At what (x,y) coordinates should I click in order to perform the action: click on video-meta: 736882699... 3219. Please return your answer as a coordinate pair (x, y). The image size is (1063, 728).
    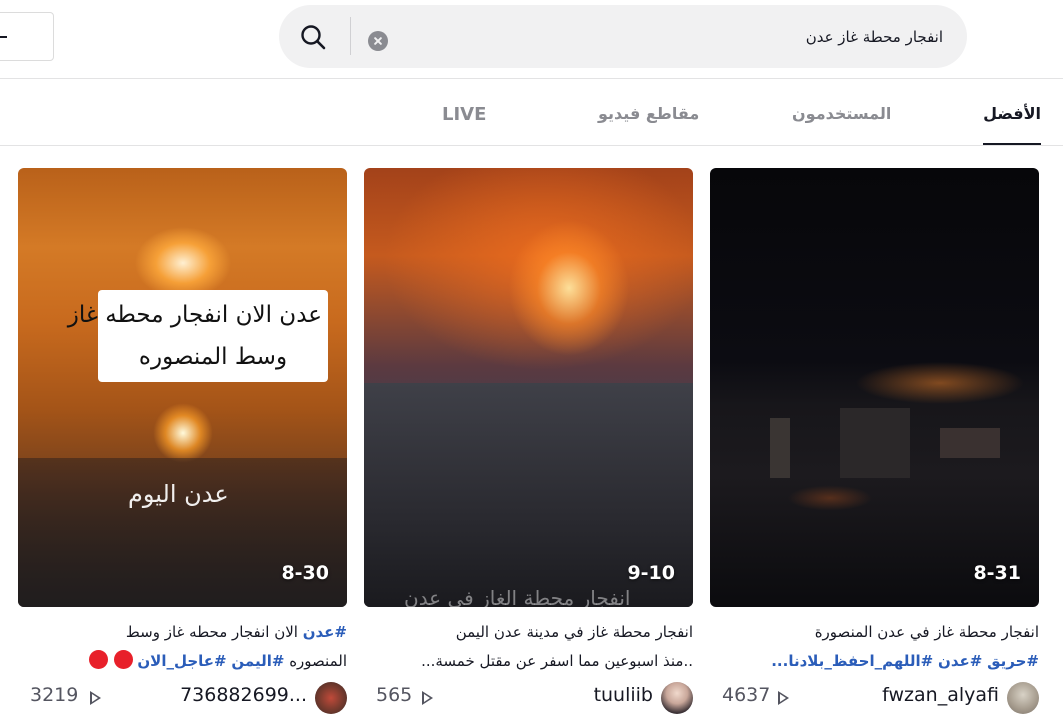
    Looking at the image, I should click on (182, 698).